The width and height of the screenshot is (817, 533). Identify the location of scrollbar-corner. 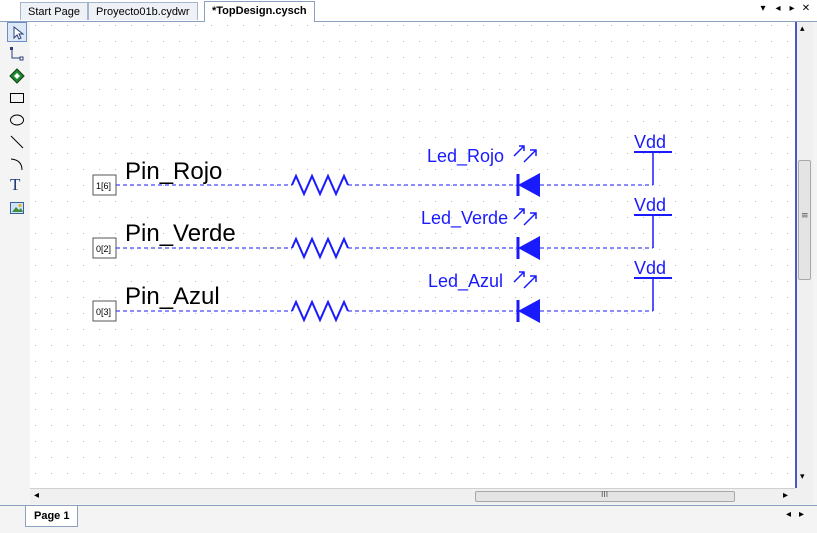
(804, 496).